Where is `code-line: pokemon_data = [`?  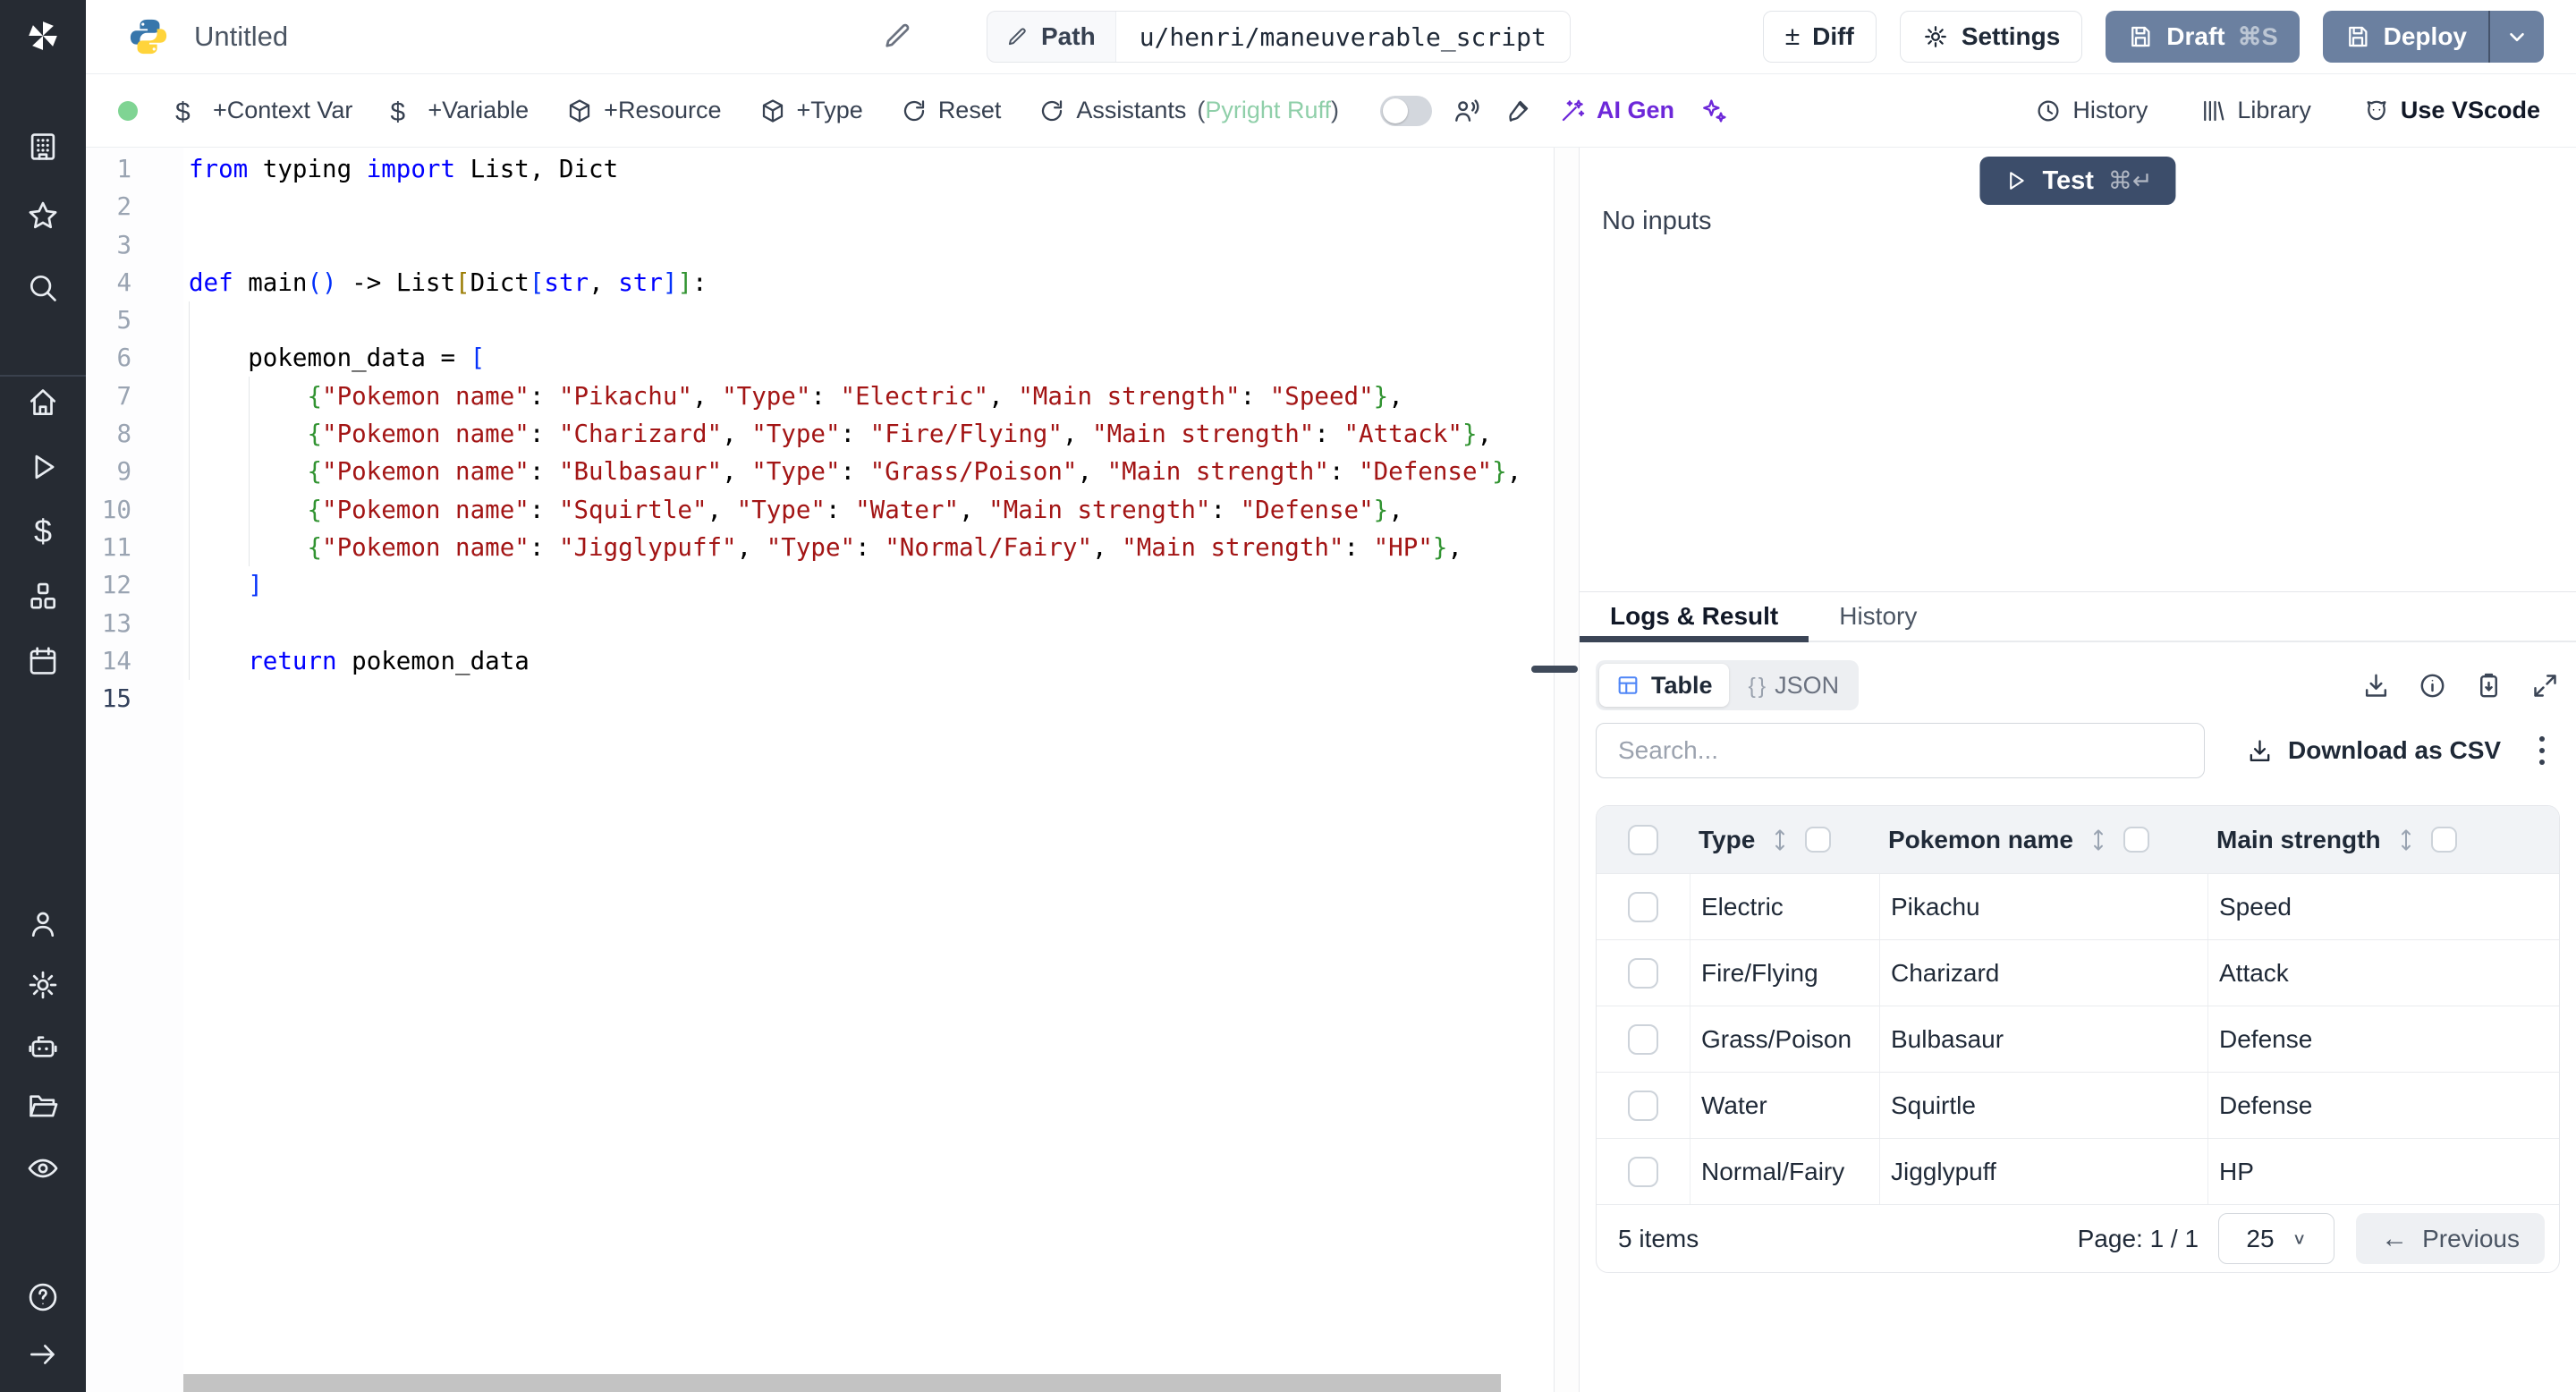 code-line: pokemon_data = [ is located at coordinates (871, 358).